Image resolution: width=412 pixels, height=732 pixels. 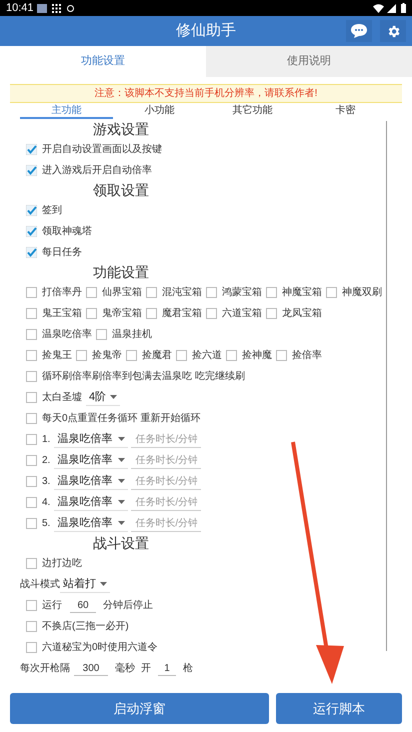 I want to click on checkbox: 边打边吃, so click(x=54, y=563).